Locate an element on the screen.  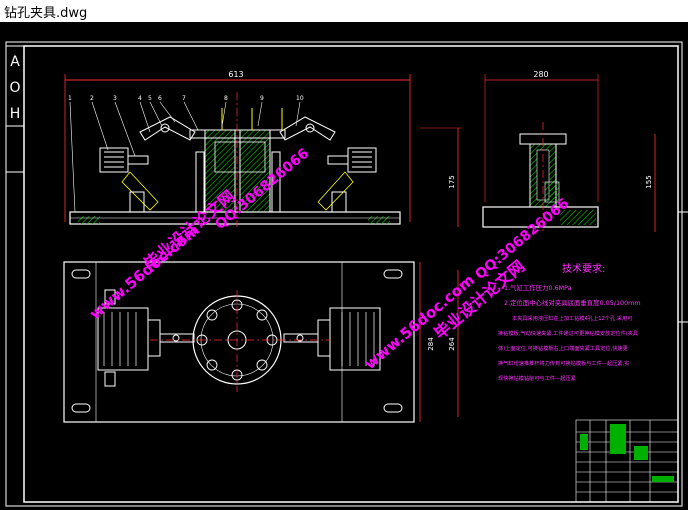
plan-height-dim: 284 is located at coordinates (431, 344).